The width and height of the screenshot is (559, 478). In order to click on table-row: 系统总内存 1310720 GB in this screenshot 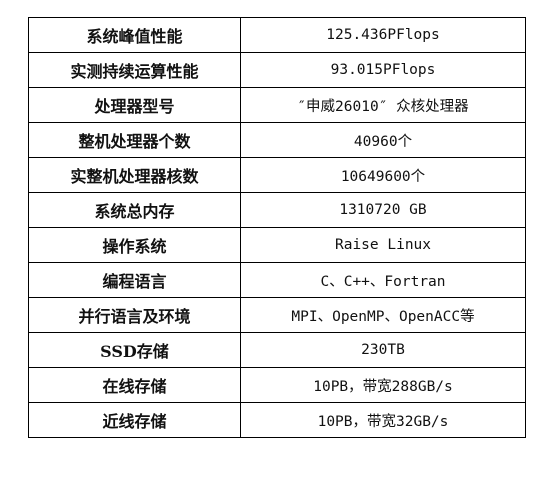, I will do `click(277, 210)`.